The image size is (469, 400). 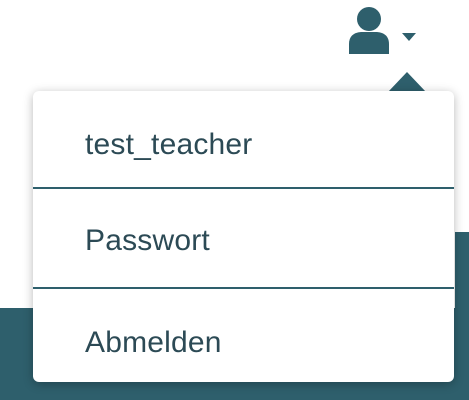 What do you see at coordinates (153, 342) in the screenshot?
I see `menu-item-logout-label: Abmelden` at bounding box center [153, 342].